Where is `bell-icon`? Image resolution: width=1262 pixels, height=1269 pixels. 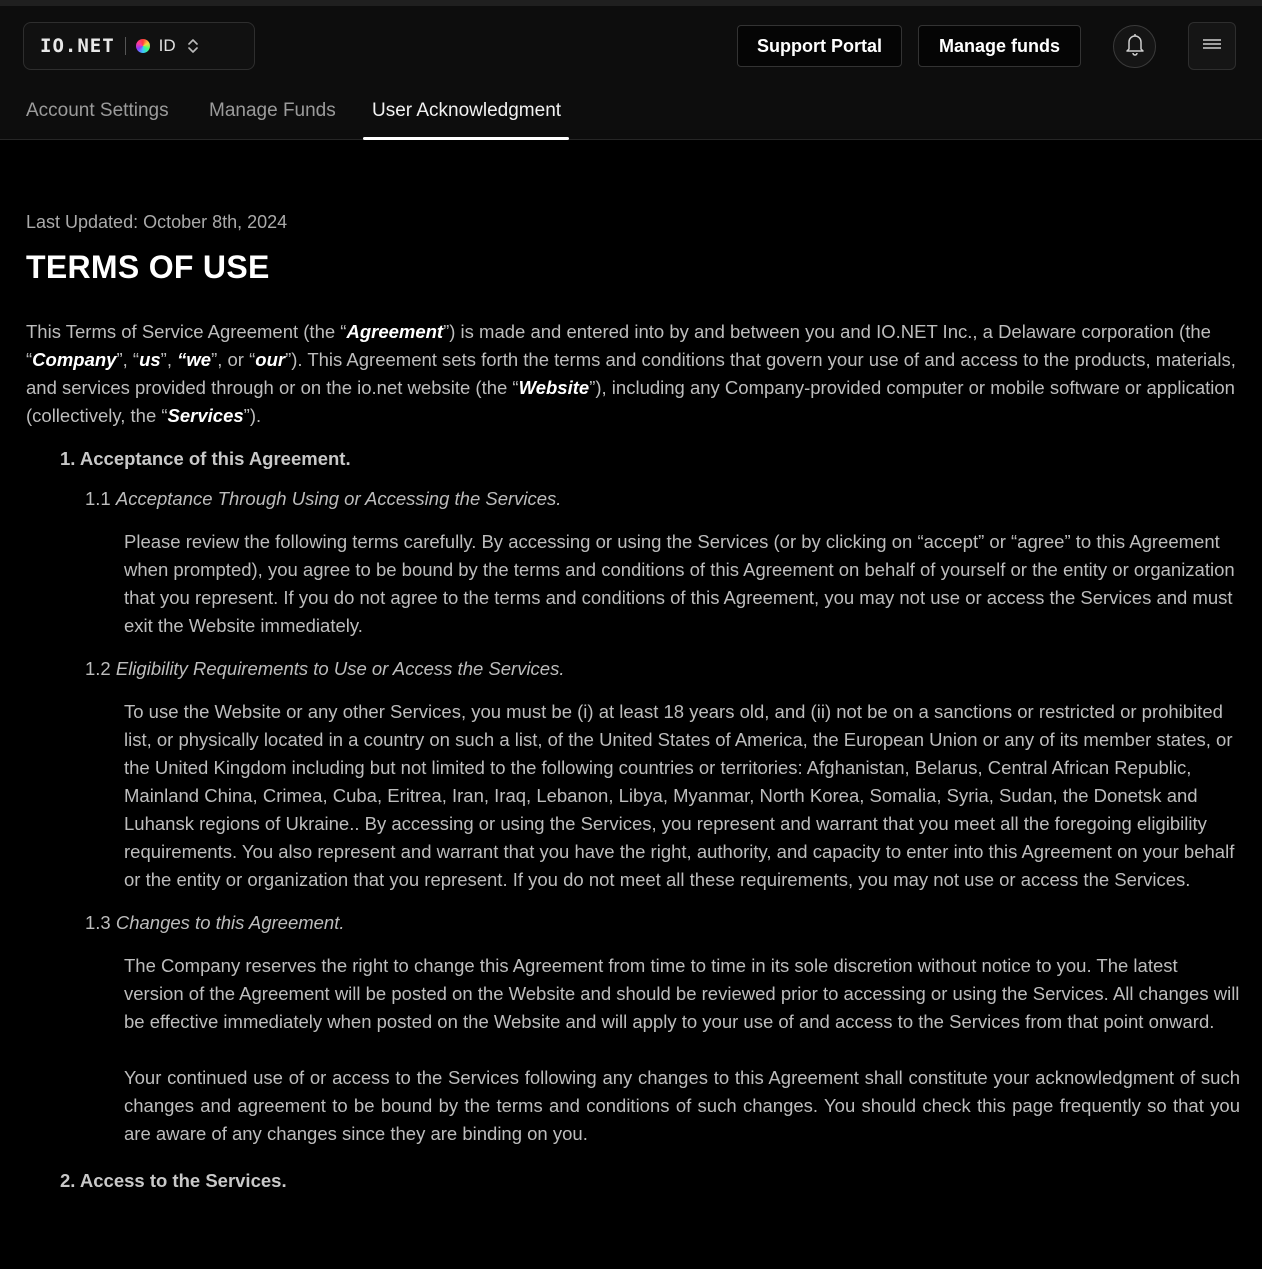 bell-icon is located at coordinates (1135, 46).